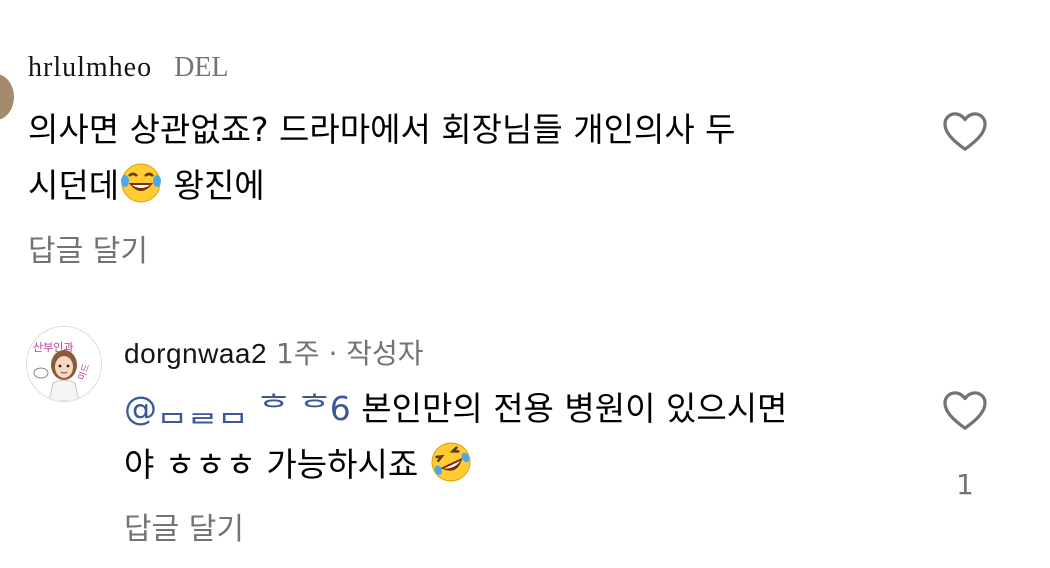 This screenshot has width=1050, height=568. What do you see at coordinates (201, 67) in the screenshot?
I see `comment-meta: DEL` at bounding box center [201, 67].